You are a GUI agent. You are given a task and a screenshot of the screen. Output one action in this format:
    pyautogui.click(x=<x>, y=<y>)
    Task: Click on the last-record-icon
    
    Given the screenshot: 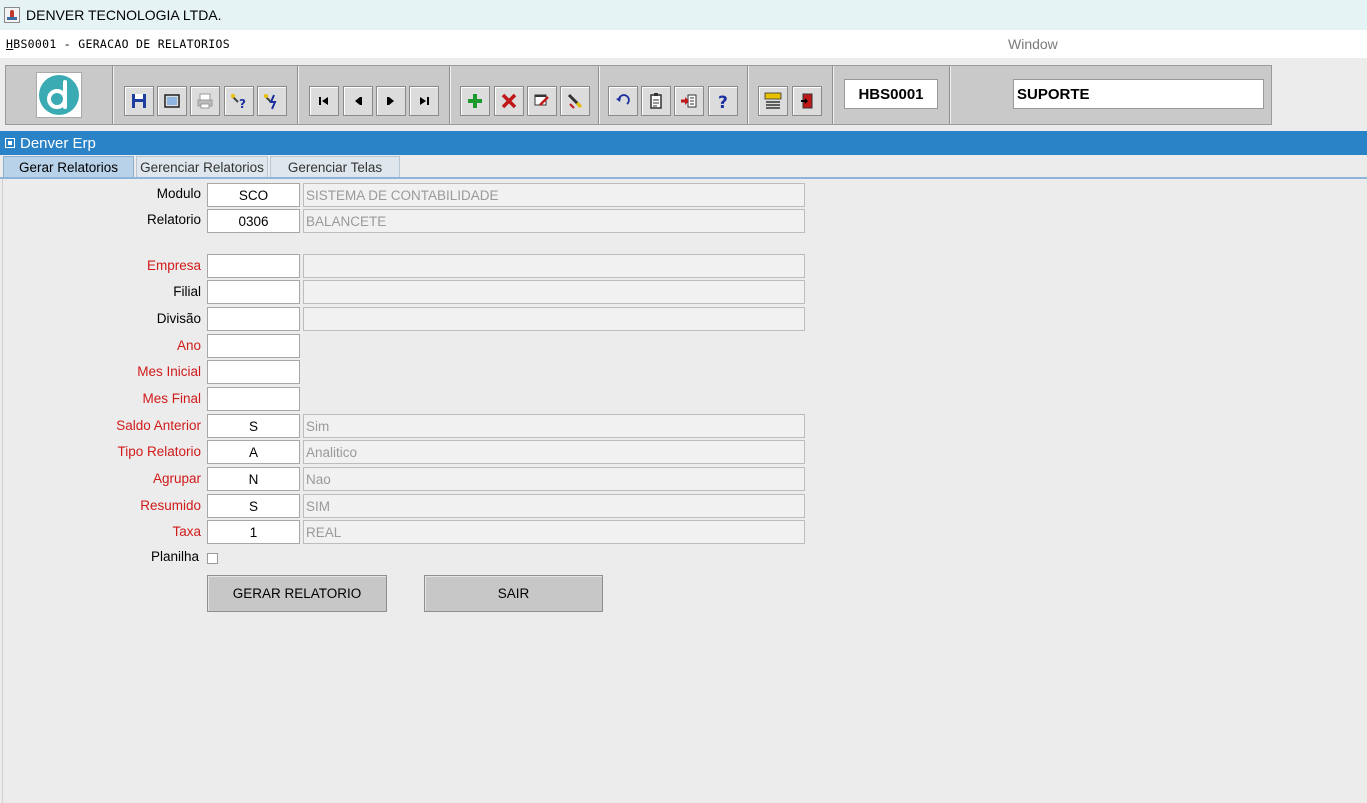 What is the action you would take?
    pyautogui.click(x=424, y=101)
    